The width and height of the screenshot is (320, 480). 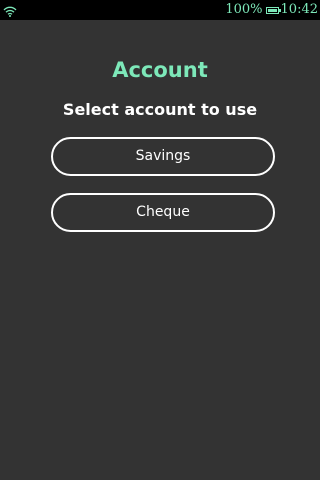 I want to click on cheque-account-button: Cheque, so click(x=163, y=212).